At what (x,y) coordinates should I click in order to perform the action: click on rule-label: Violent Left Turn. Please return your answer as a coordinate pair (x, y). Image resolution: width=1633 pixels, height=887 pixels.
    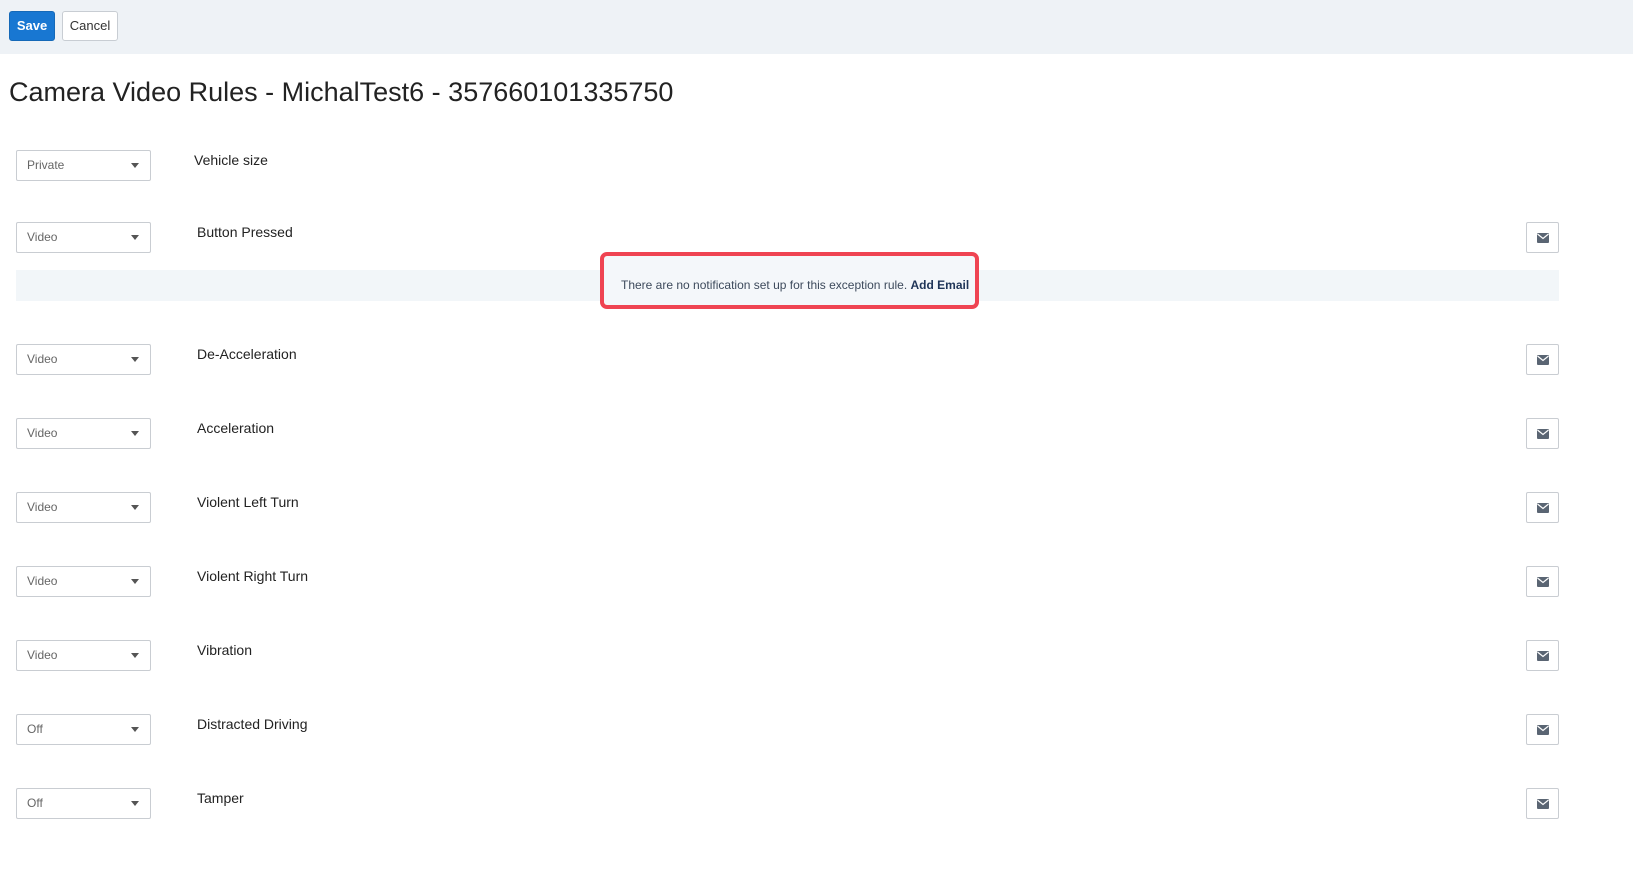
    Looking at the image, I should click on (248, 502).